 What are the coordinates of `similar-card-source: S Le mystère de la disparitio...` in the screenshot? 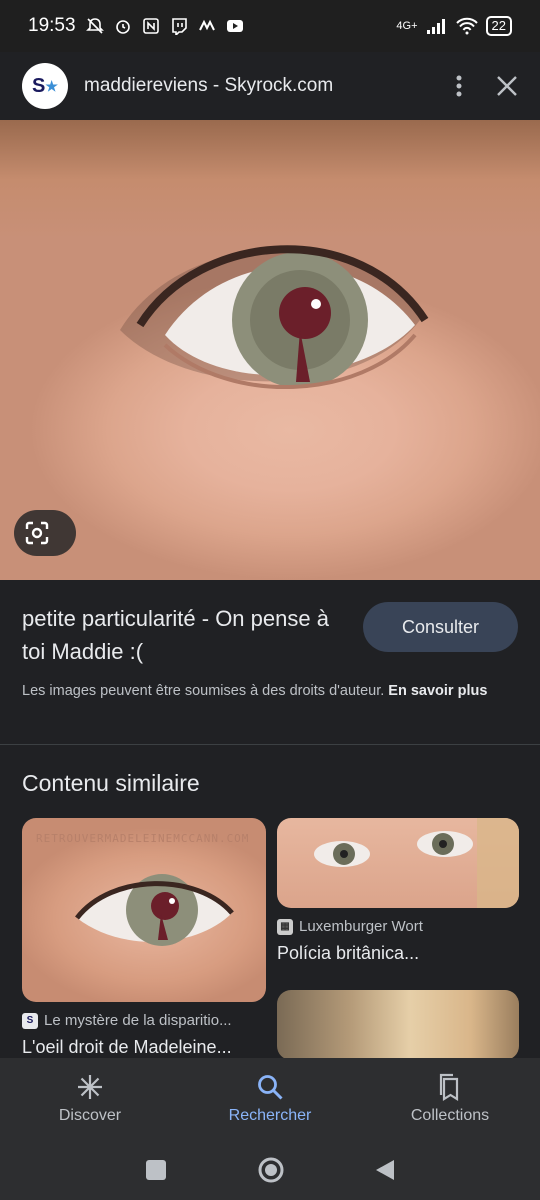 It's located at (144, 1020).